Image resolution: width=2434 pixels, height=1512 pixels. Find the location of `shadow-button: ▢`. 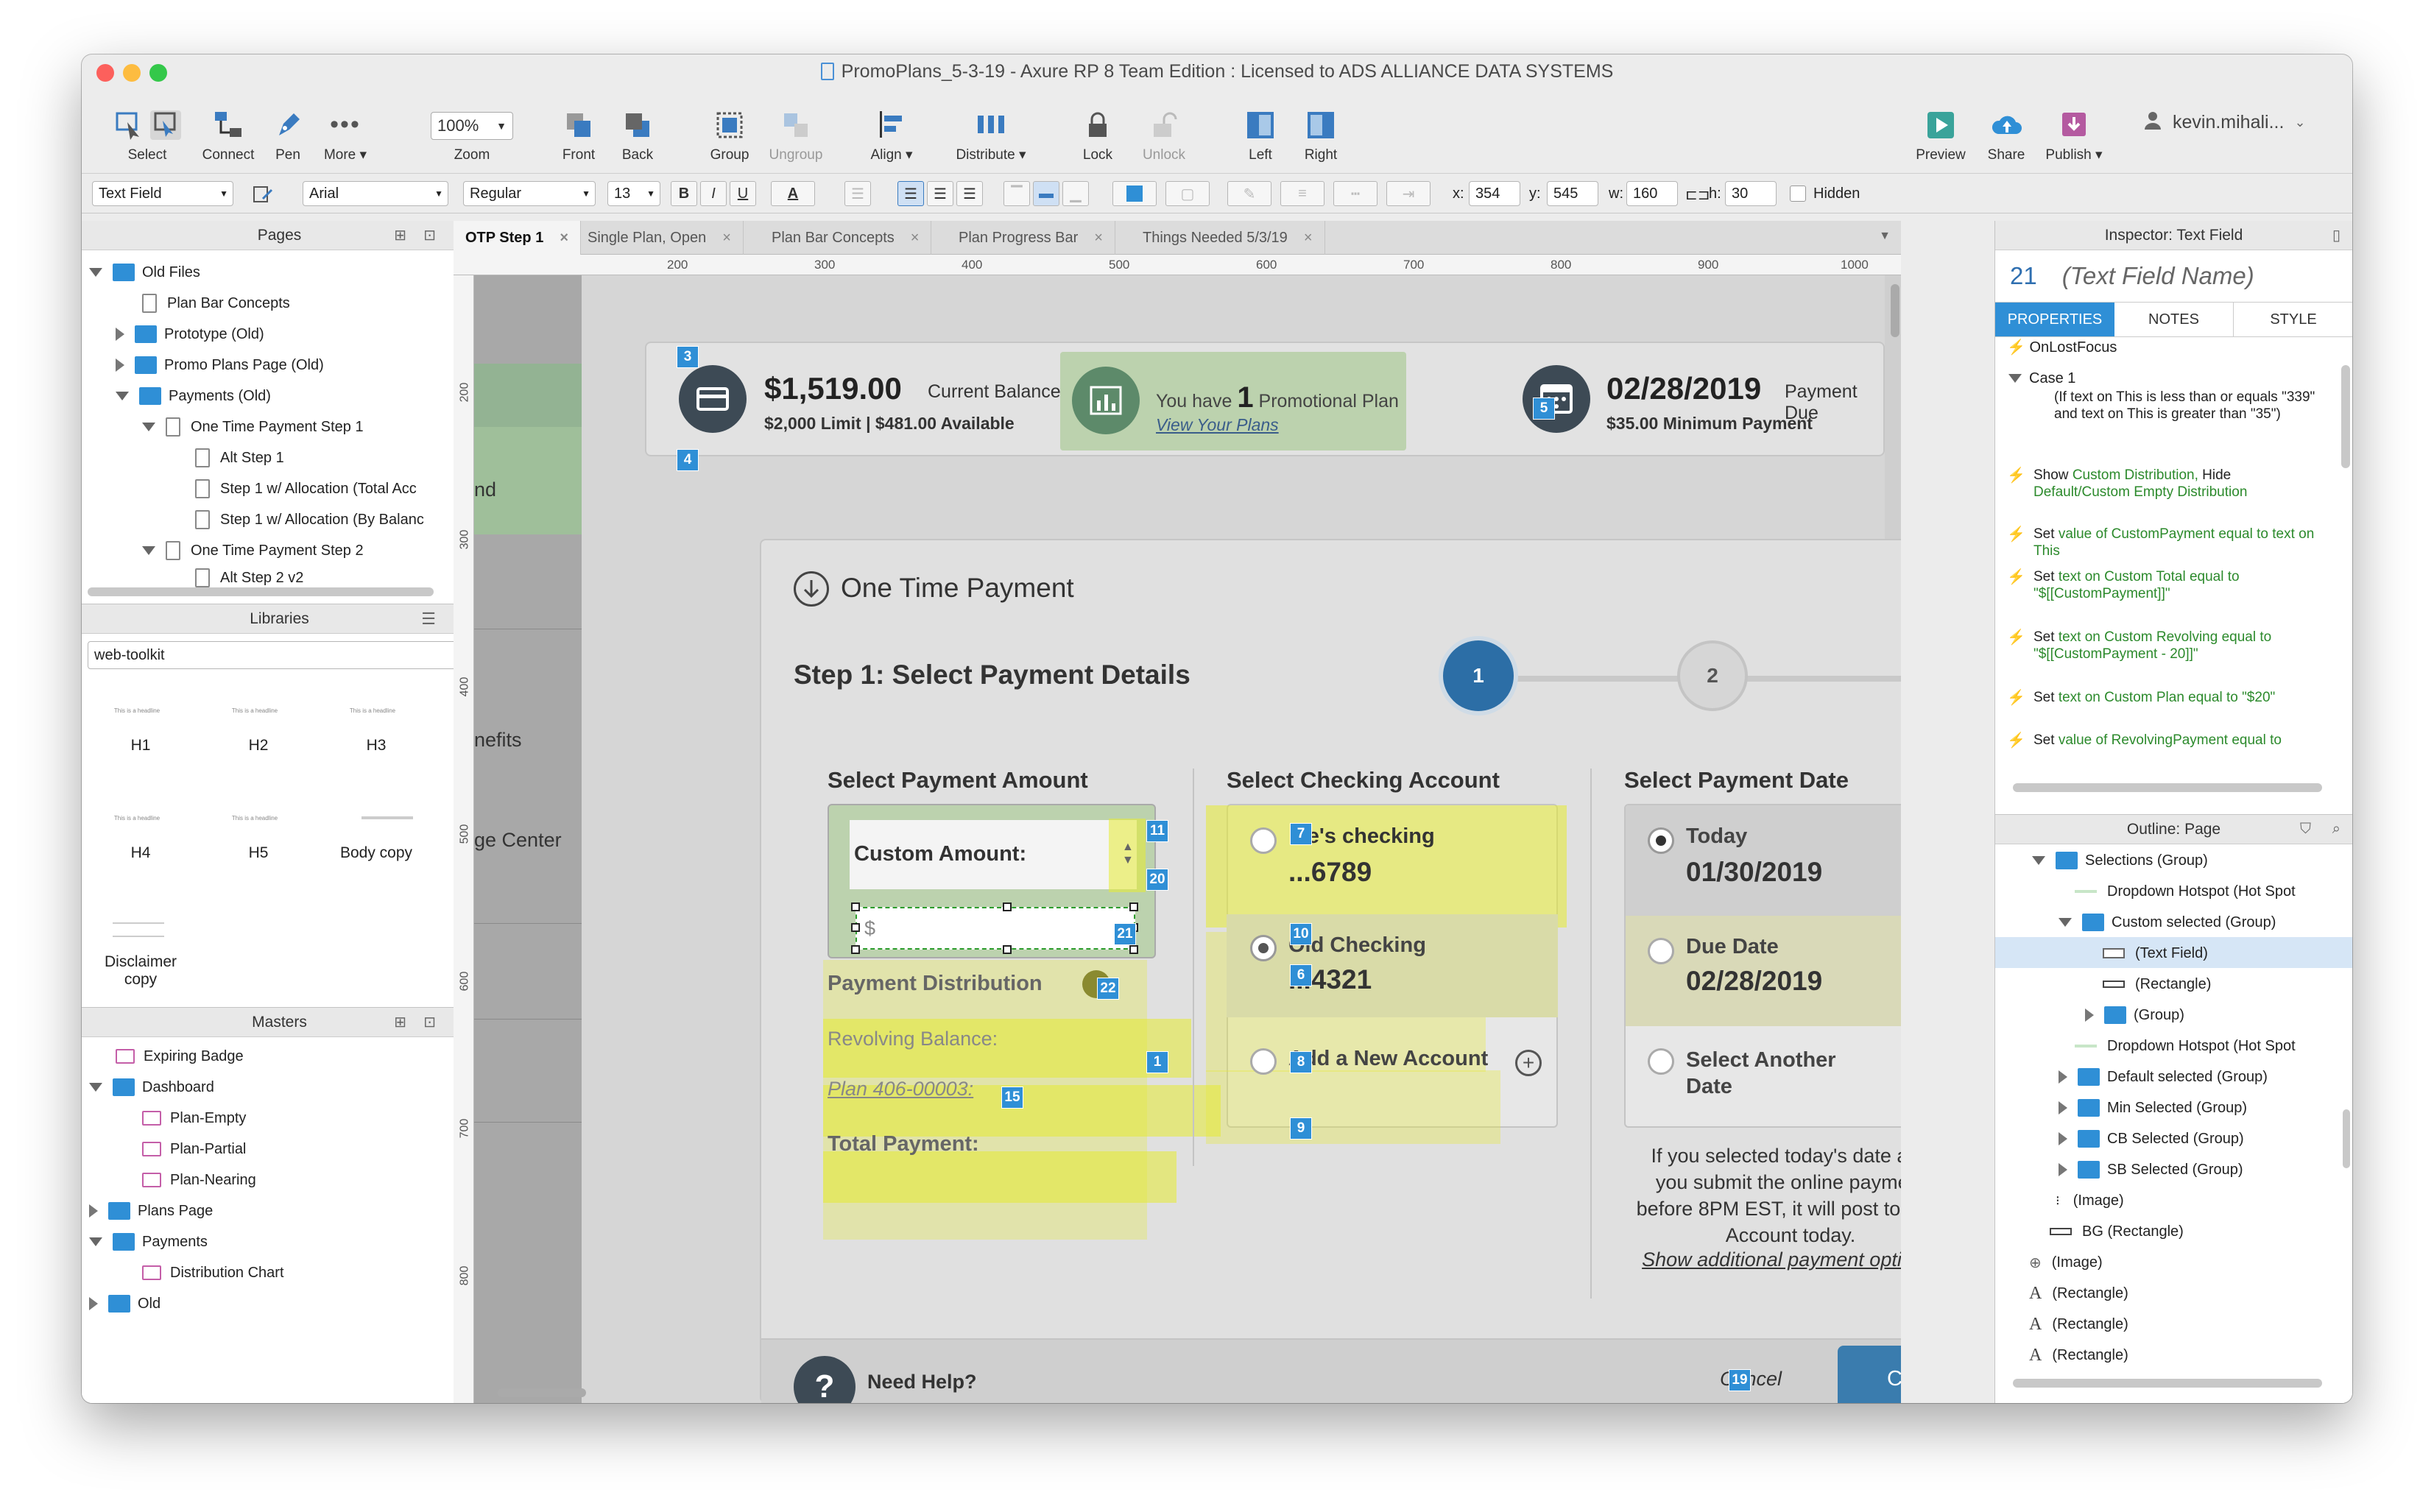

shadow-button: ▢ is located at coordinates (1187, 193).